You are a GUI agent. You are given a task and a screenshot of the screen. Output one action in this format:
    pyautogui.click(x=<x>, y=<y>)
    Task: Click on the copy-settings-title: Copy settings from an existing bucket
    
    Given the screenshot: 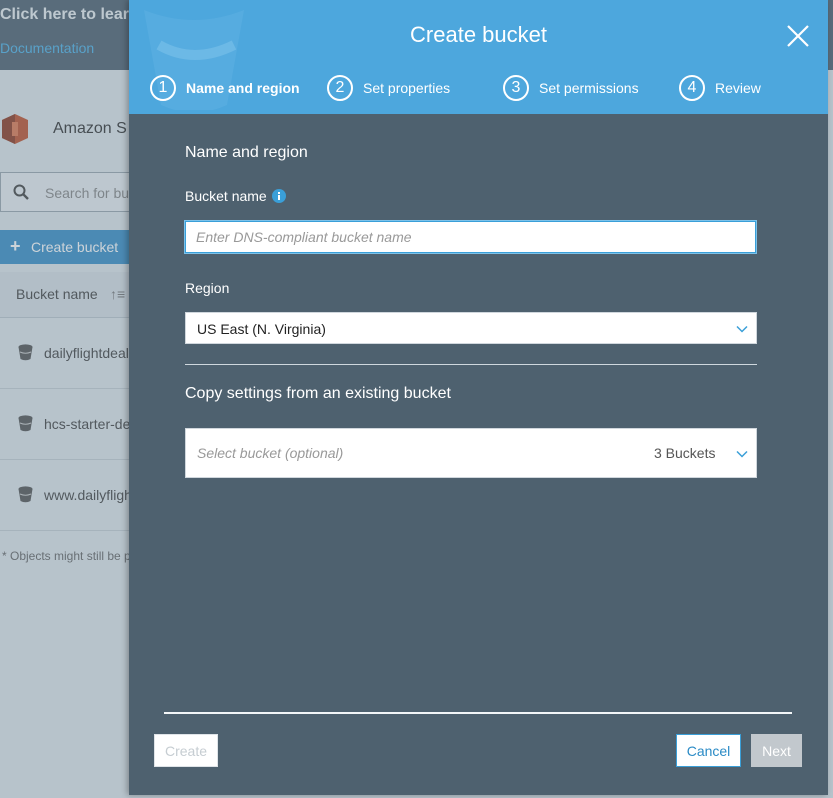 What is the action you would take?
    pyautogui.click(x=318, y=393)
    